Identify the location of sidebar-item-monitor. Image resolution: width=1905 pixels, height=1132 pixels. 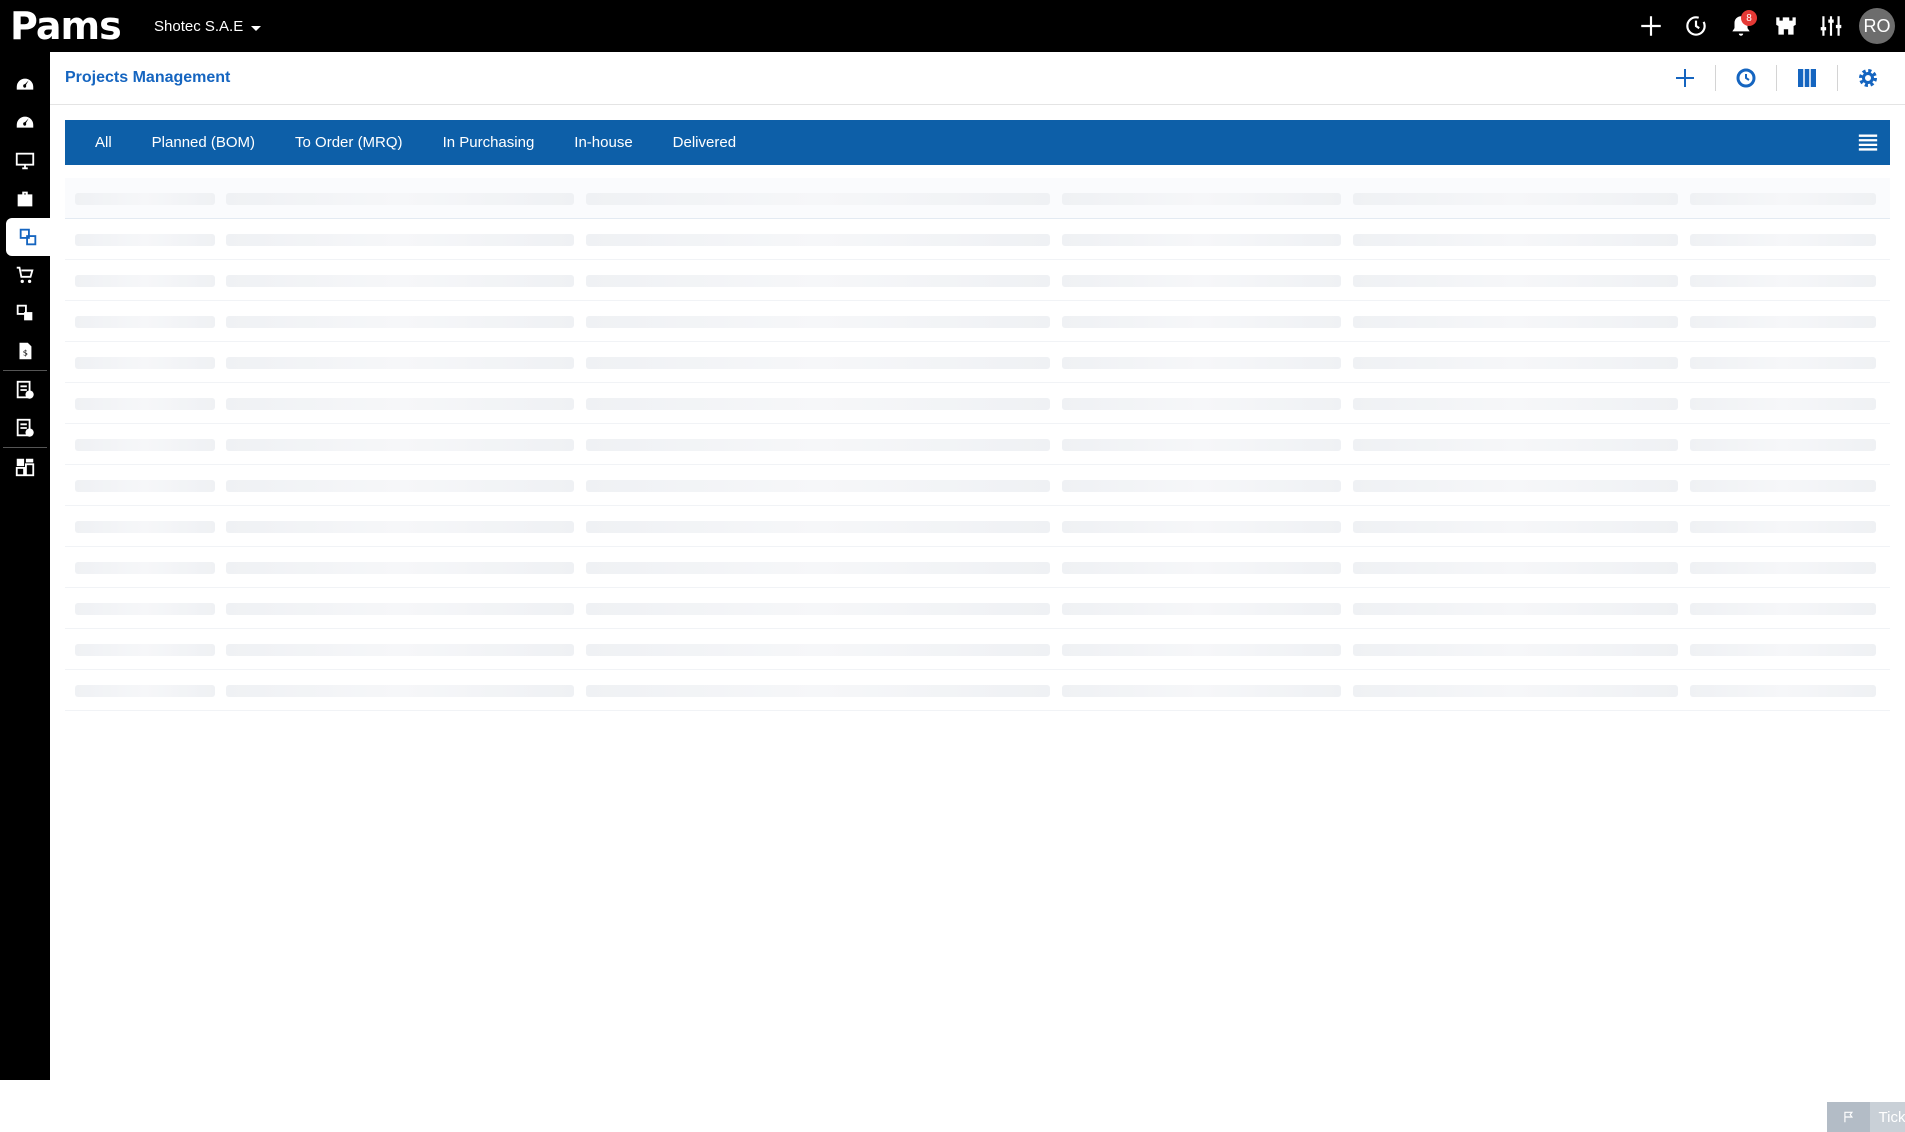
(25, 161).